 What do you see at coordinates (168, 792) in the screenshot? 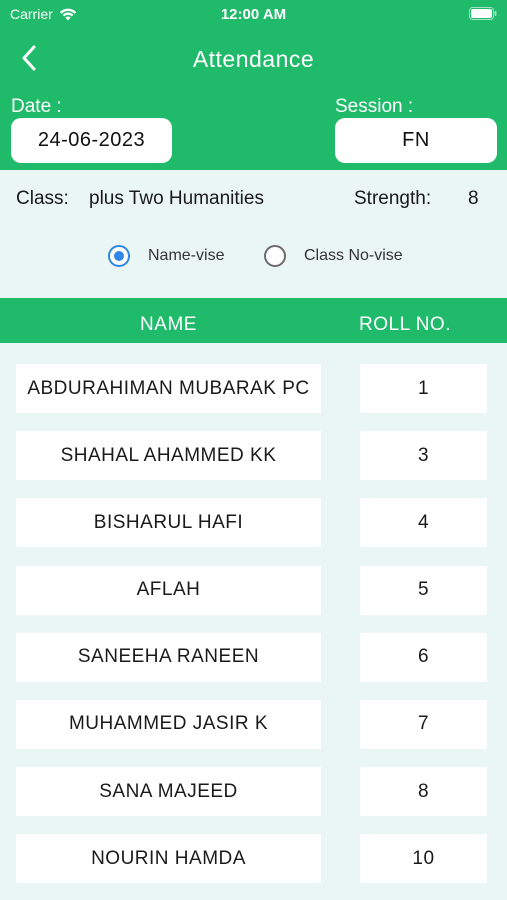
I see `student-name: SANA MAJEED` at bounding box center [168, 792].